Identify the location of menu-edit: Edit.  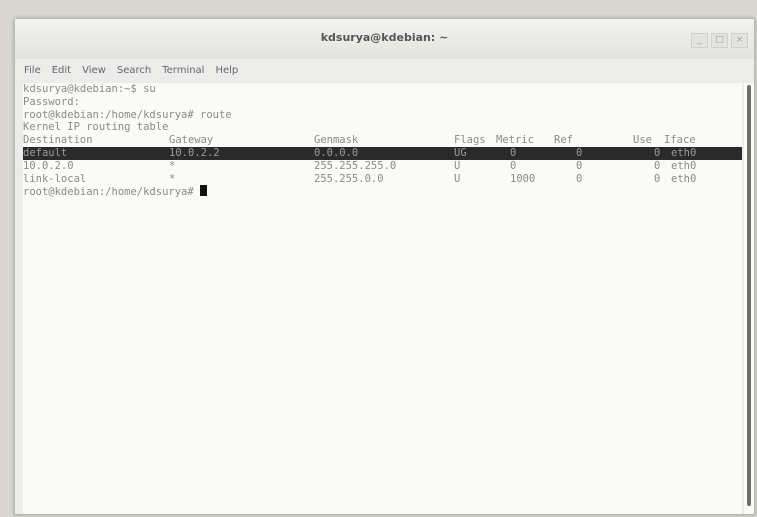
(61, 70).